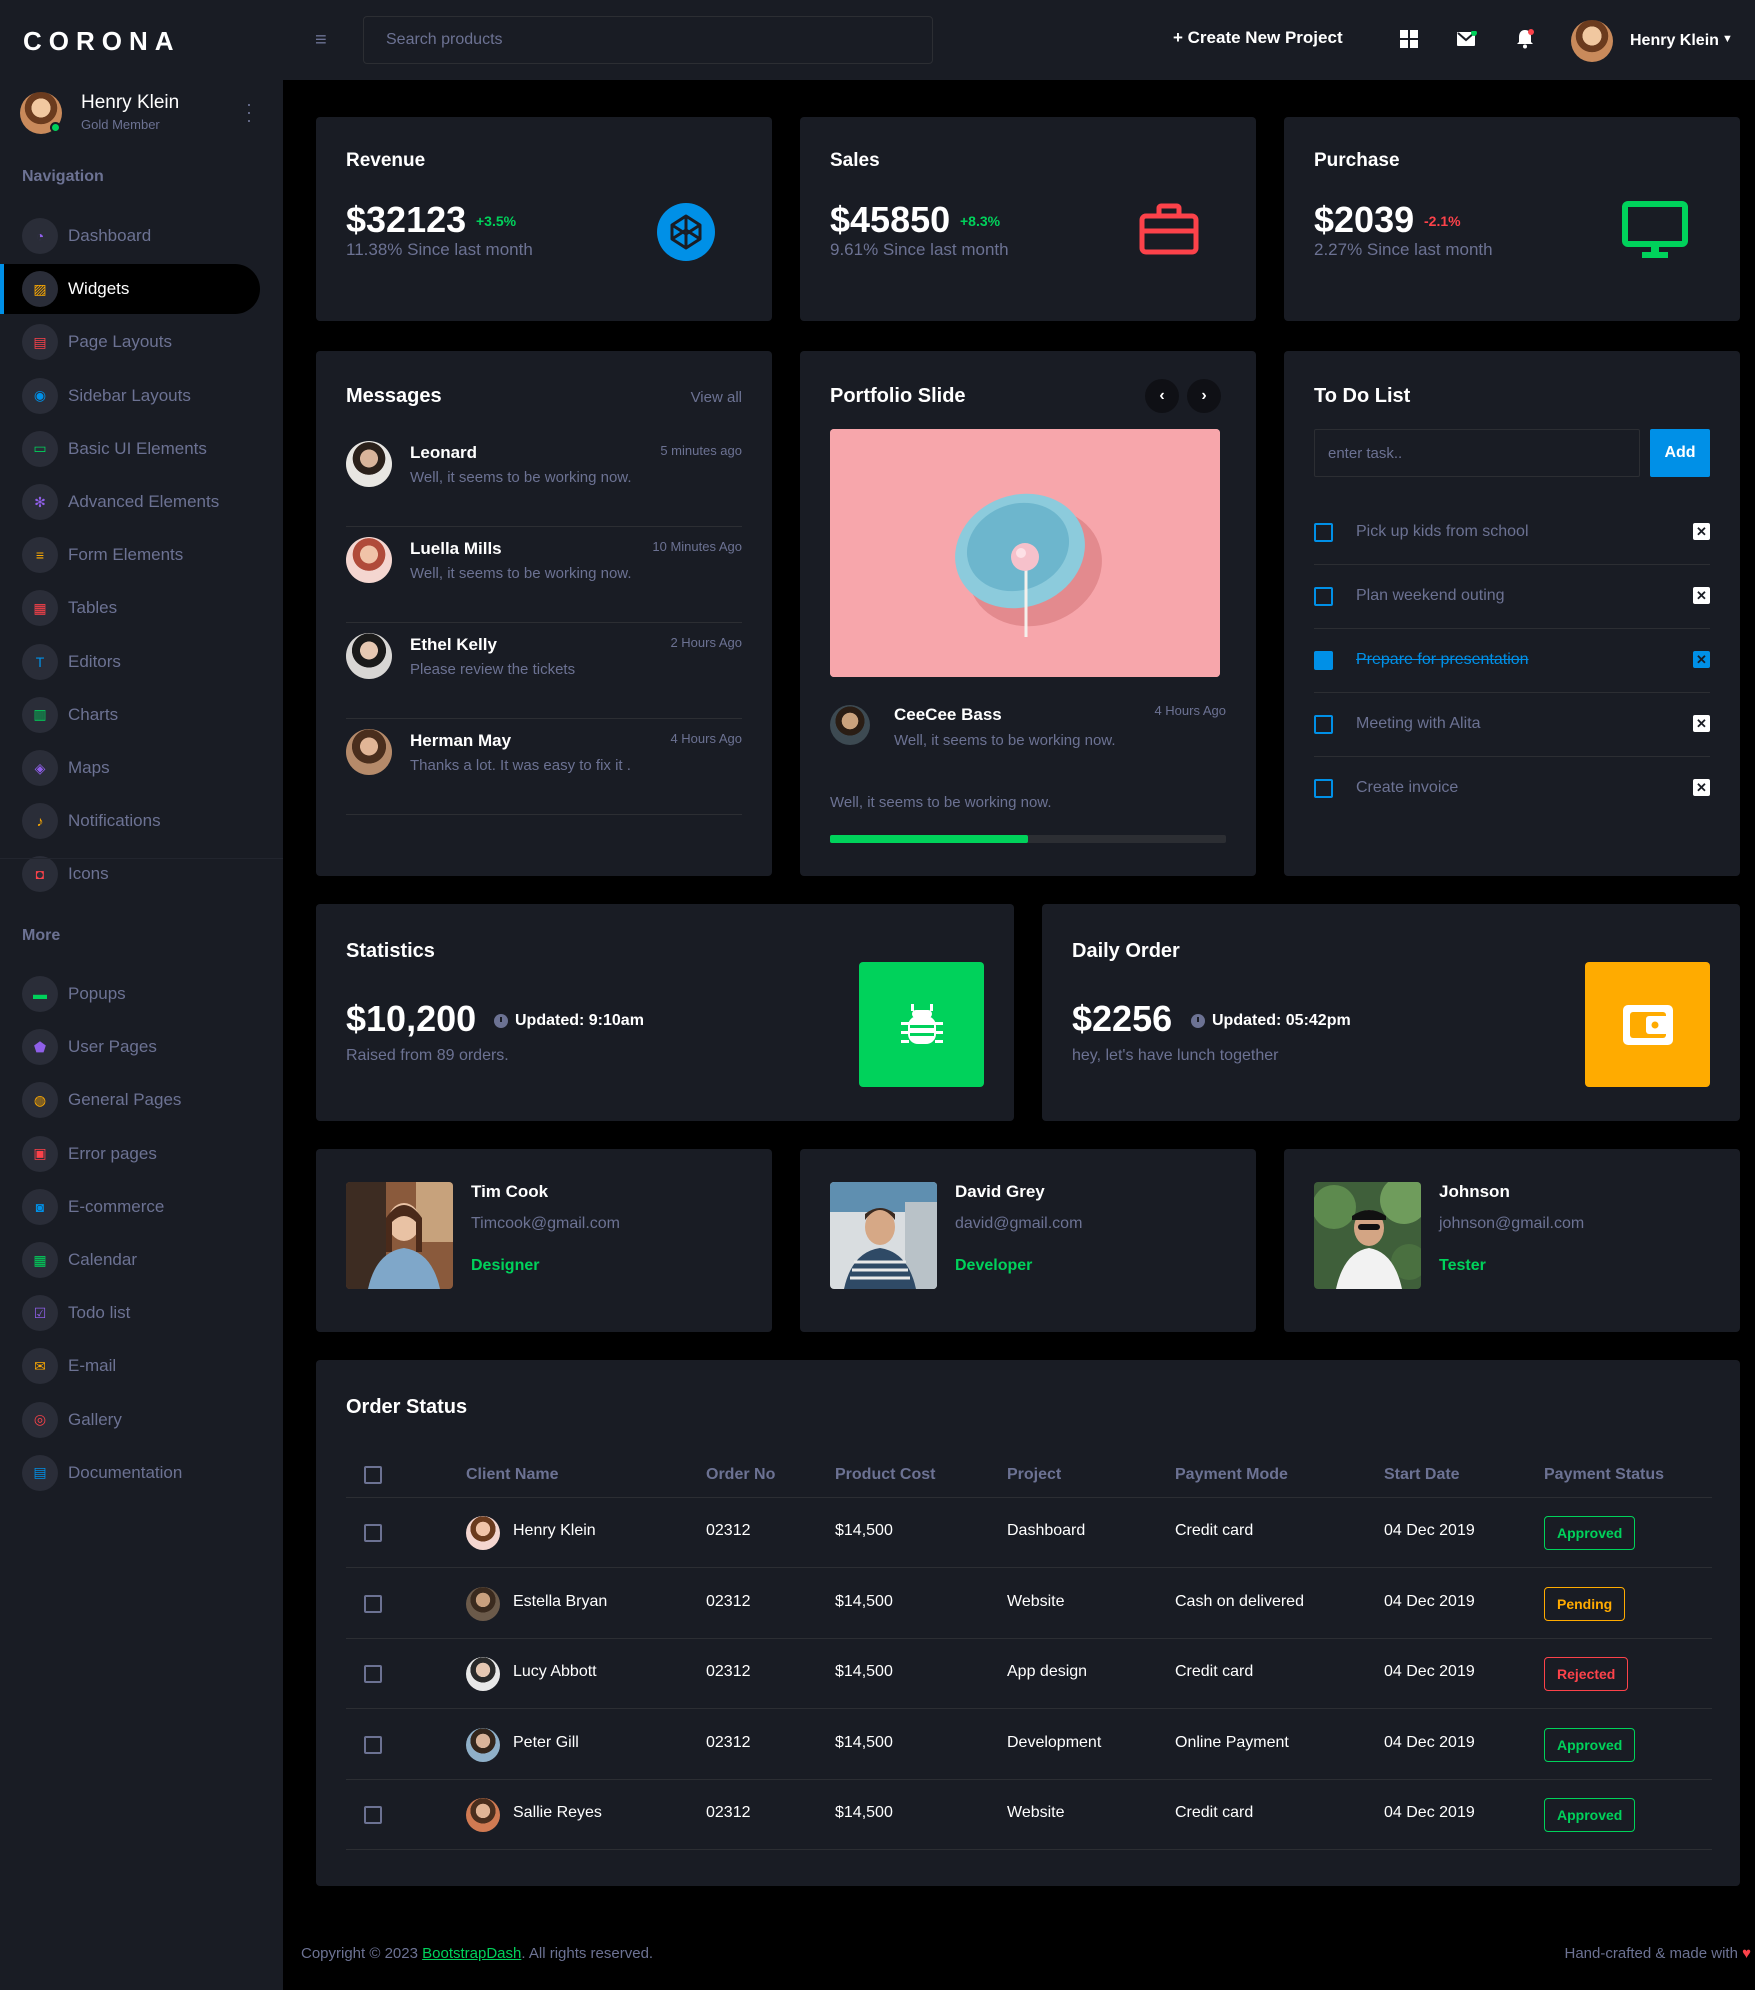 The height and width of the screenshot is (1990, 1755). What do you see at coordinates (512, 1475) in the screenshot?
I see `column-header: Client Name` at bounding box center [512, 1475].